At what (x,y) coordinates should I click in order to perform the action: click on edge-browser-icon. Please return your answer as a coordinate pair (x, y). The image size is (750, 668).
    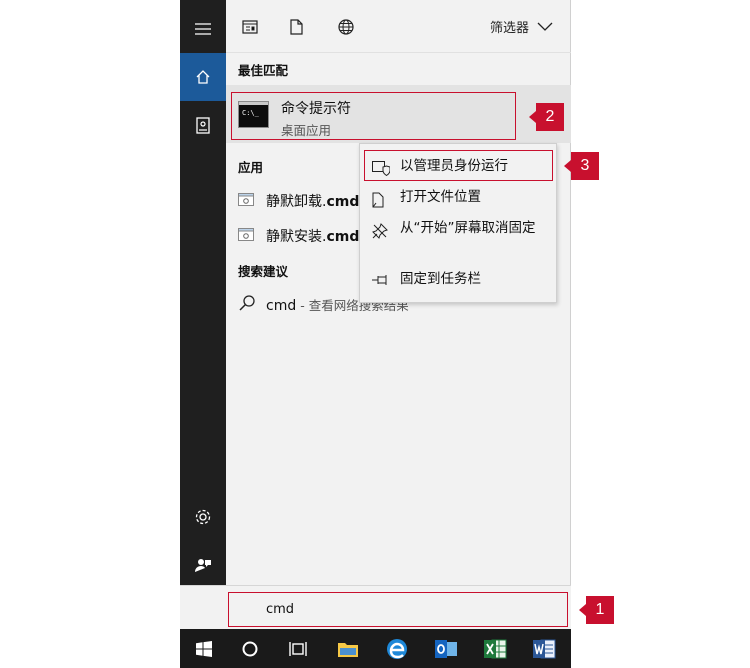
    Looking at the image, I should click on (397, 648).